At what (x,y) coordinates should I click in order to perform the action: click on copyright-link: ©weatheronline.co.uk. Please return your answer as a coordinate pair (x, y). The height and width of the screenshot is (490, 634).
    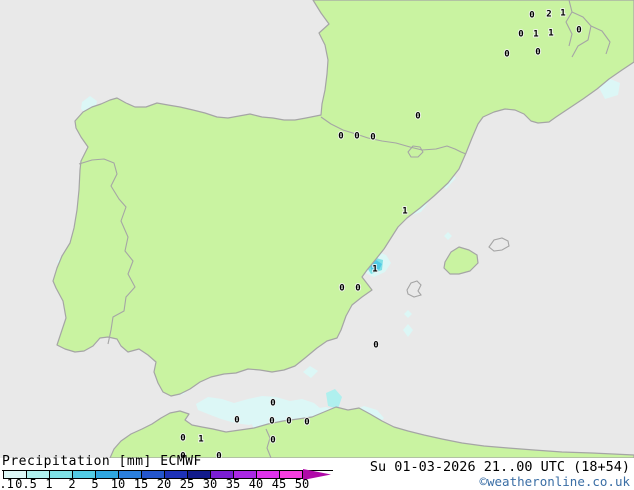
    Looking at the image, I should click on (554, 481).